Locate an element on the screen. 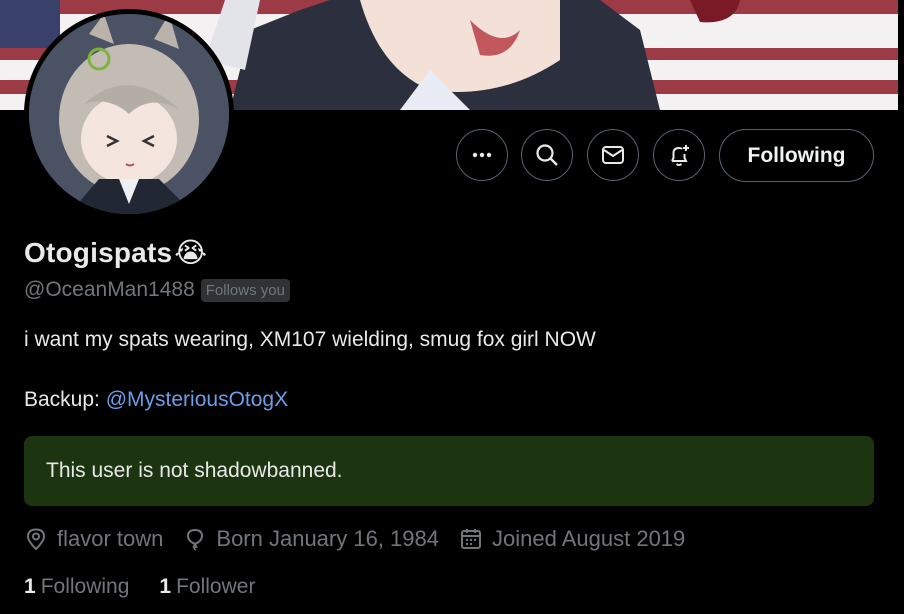  calendar-icon is located at coordinates (471, 539).